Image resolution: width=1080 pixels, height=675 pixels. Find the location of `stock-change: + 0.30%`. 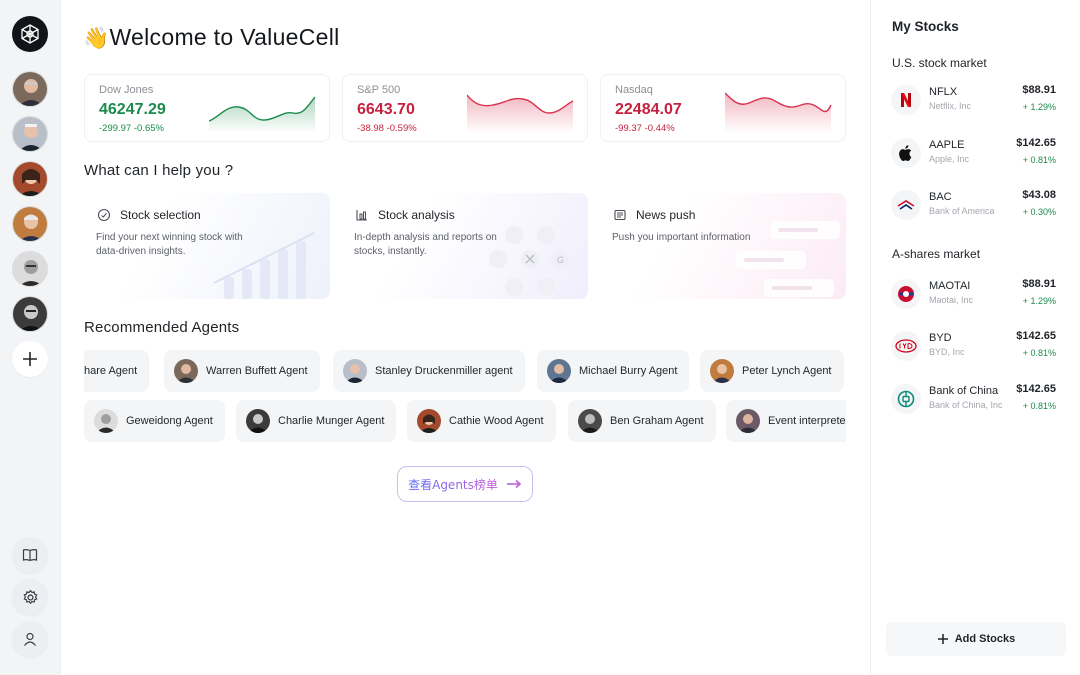

stock-change: + 0.30% is located at coordinates (1039, 212).